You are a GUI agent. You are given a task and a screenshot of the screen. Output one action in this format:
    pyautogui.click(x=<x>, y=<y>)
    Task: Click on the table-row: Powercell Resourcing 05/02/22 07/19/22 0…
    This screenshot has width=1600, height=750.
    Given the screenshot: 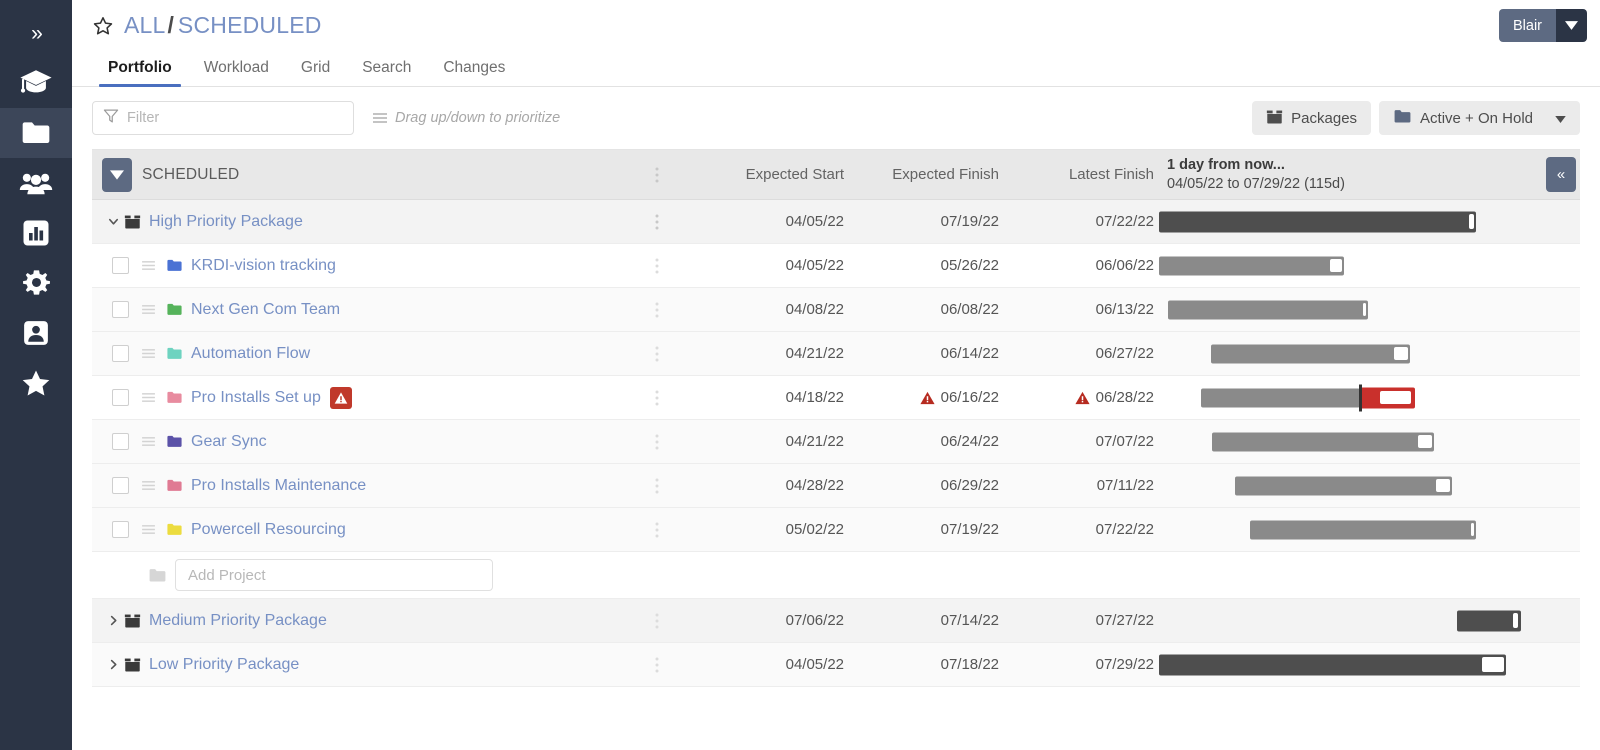 What is the action you would take?
    pyautogui.click(x=836, y=530)
    